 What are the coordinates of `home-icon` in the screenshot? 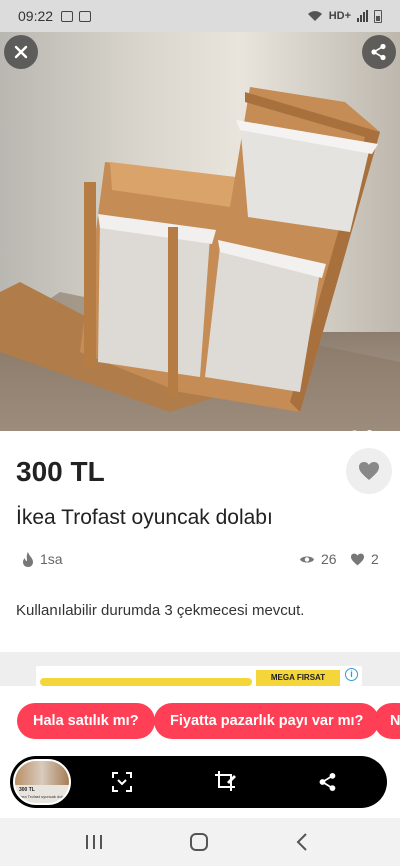 It's located at (199, 842).